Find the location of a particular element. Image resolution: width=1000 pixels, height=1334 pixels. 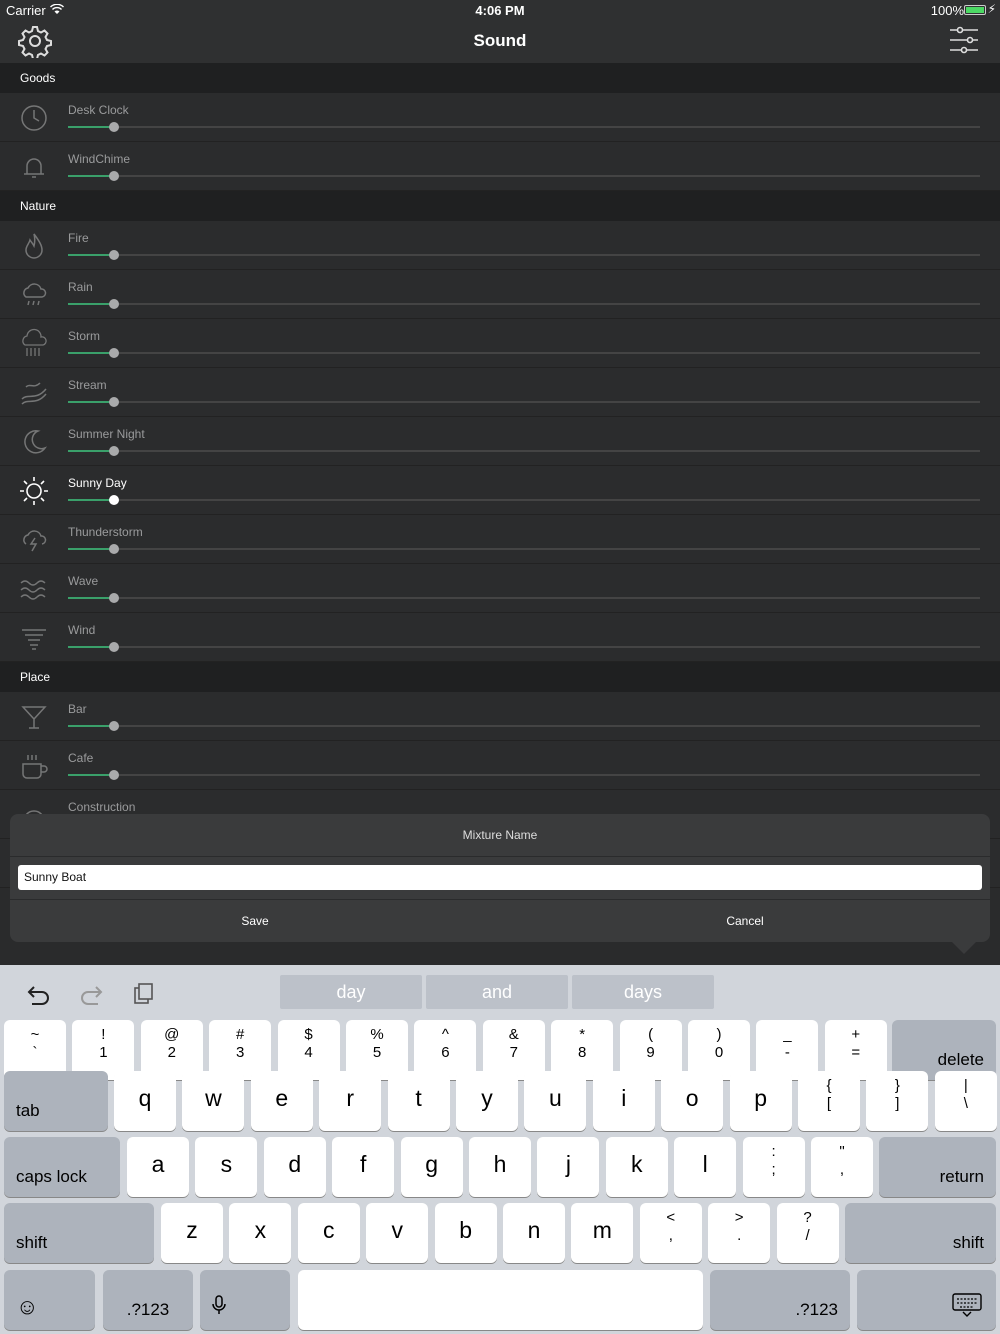

key: b is located at coordinates (465, 1233).